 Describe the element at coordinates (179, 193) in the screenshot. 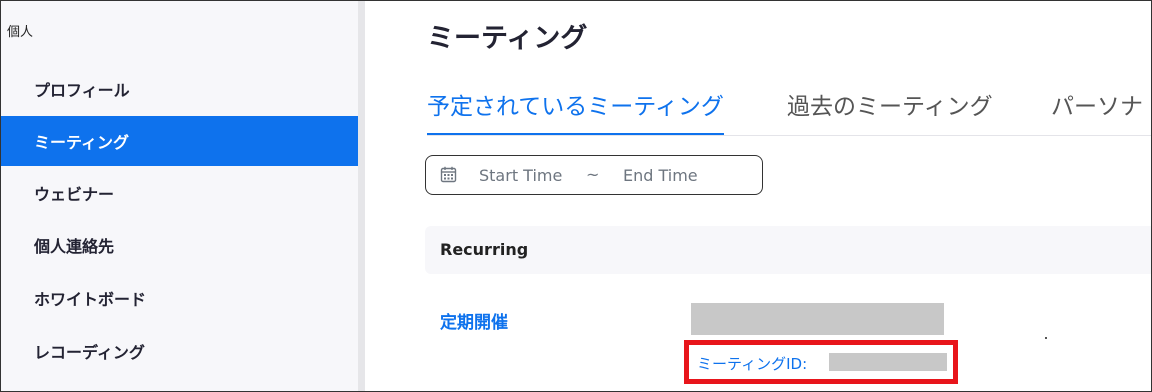

I see `sidebar-item-webinars: ウェビナー` at that location.